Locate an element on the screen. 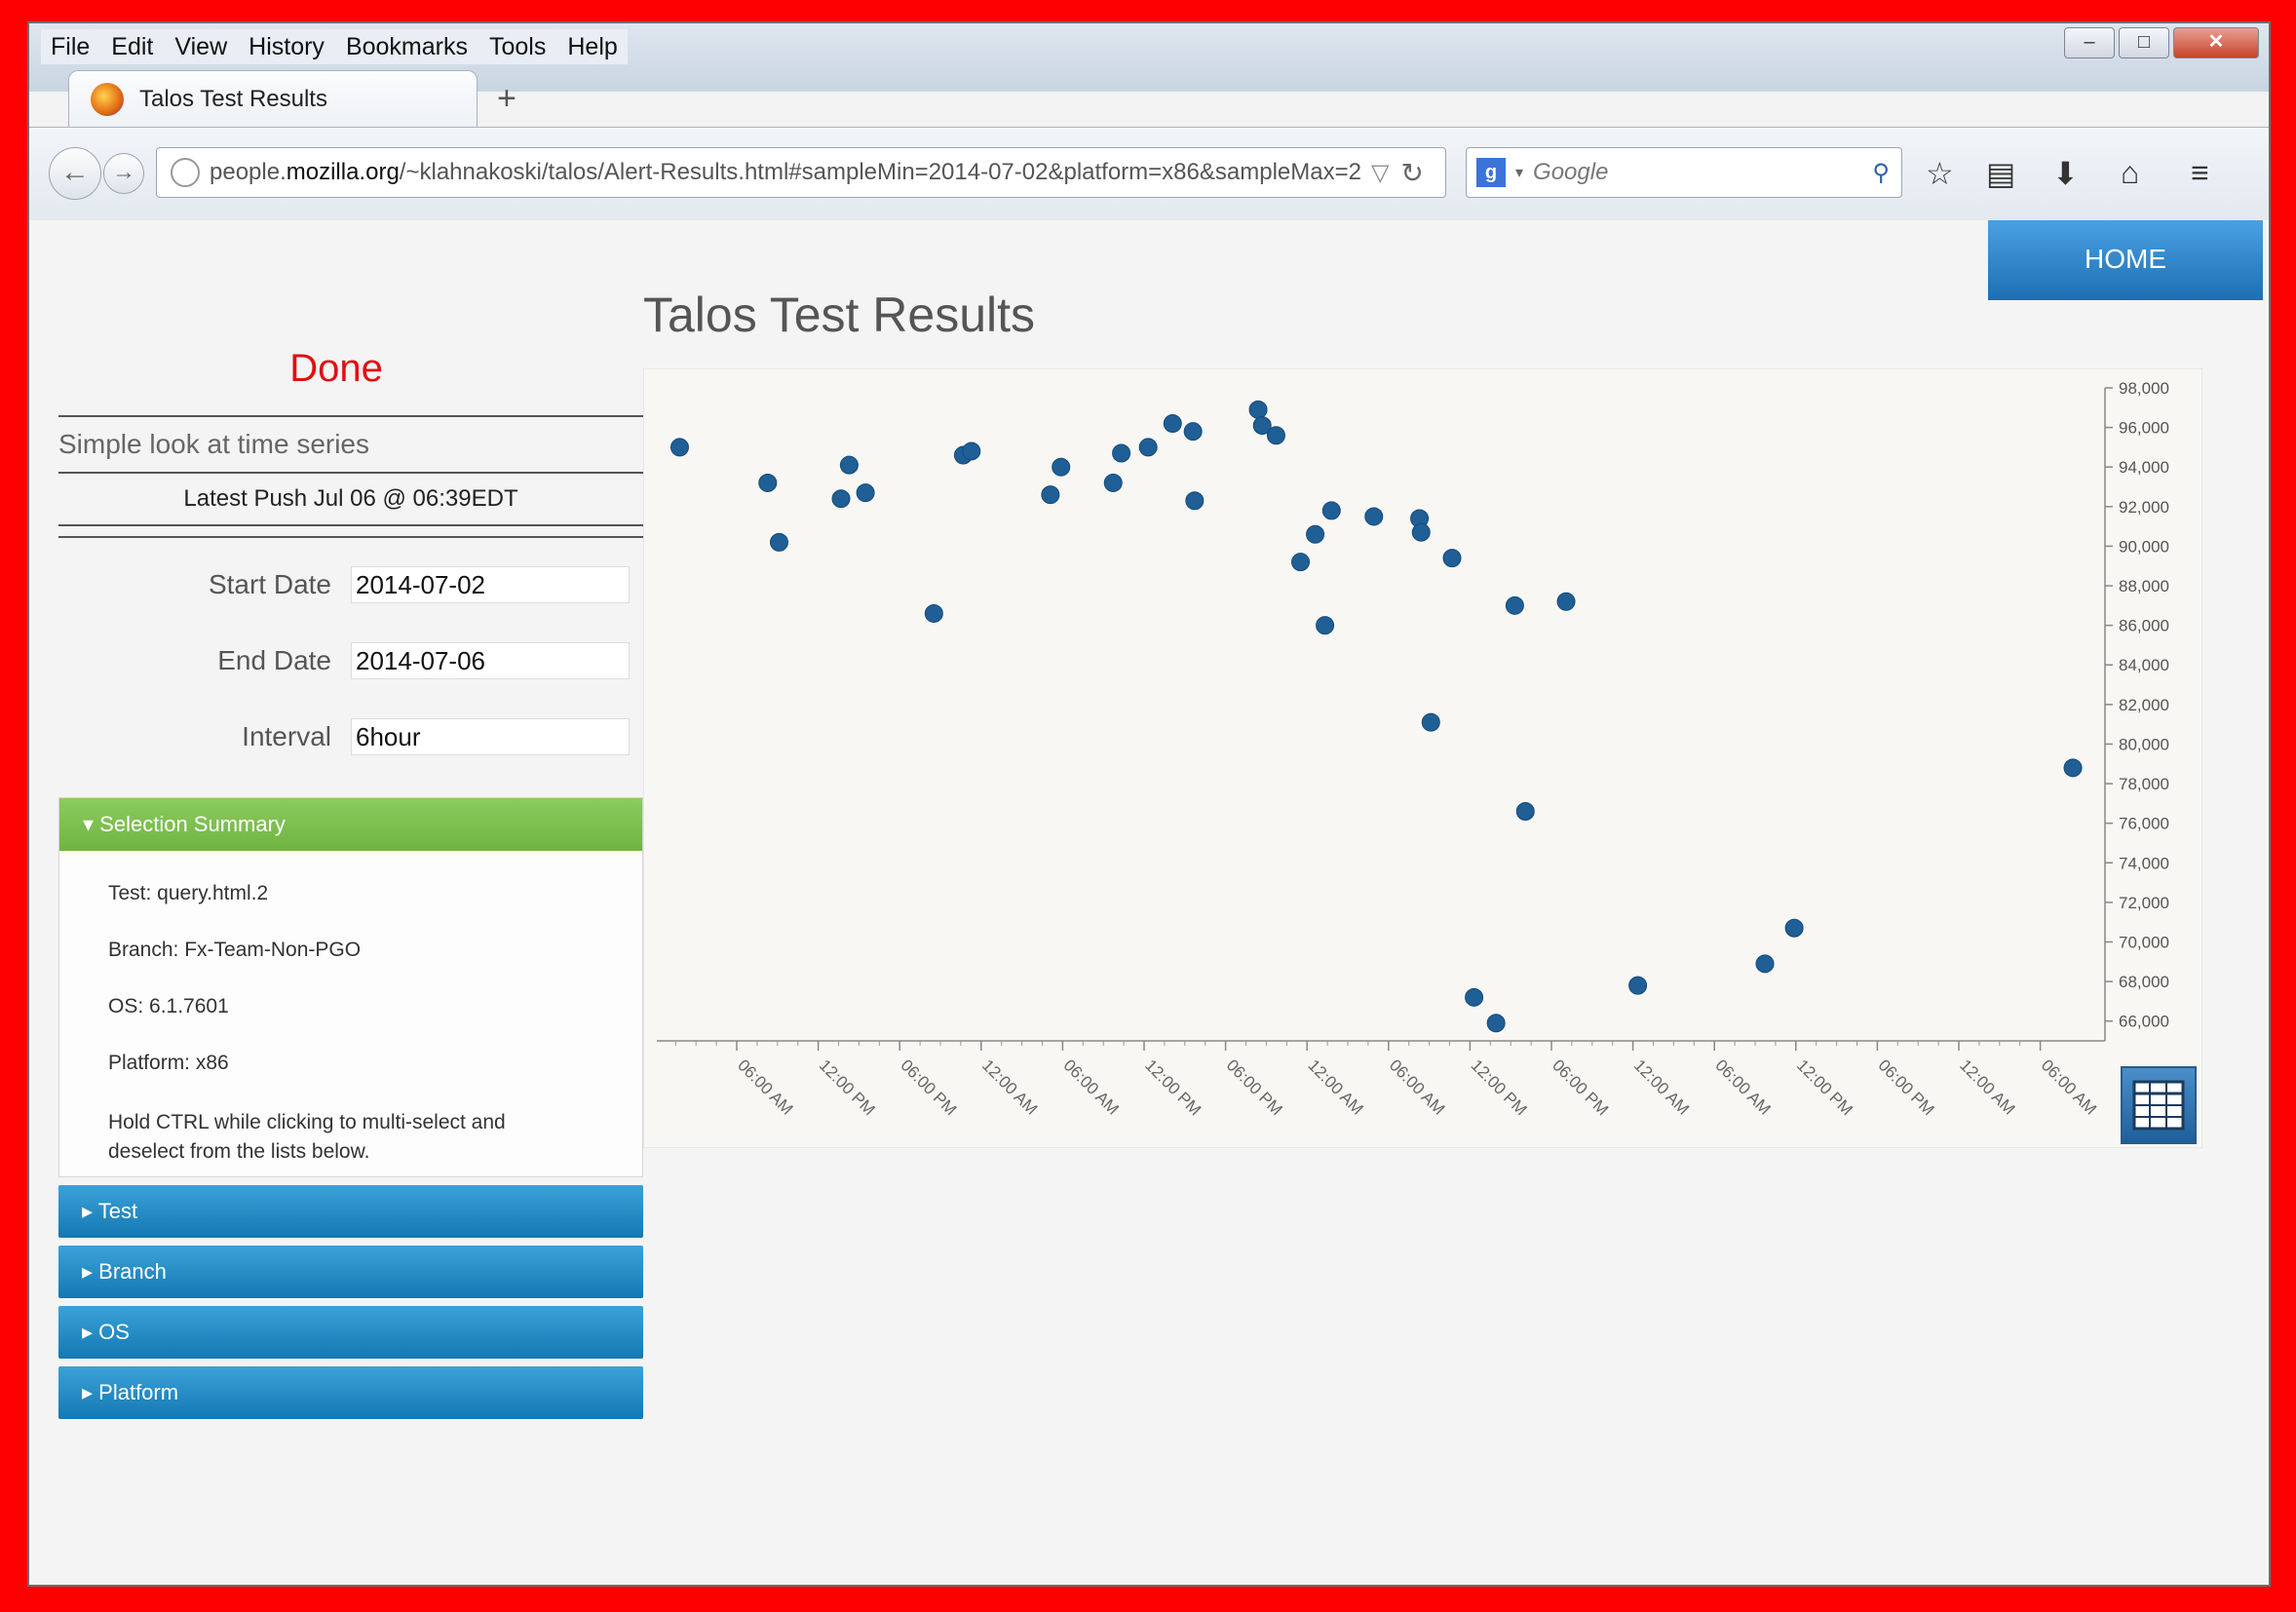  menu-history: History is located at coordinates (287, 46).